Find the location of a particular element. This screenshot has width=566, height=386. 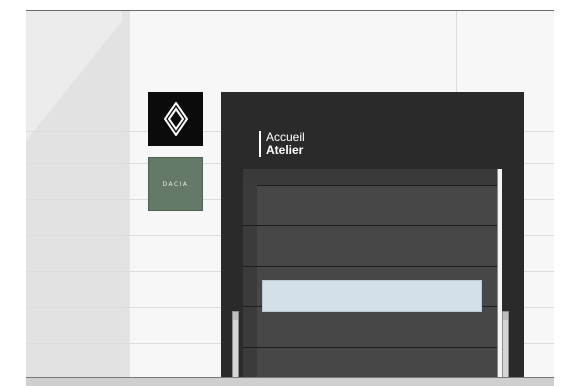

label-atelier: Atelier is located at coordinates (285, 150).